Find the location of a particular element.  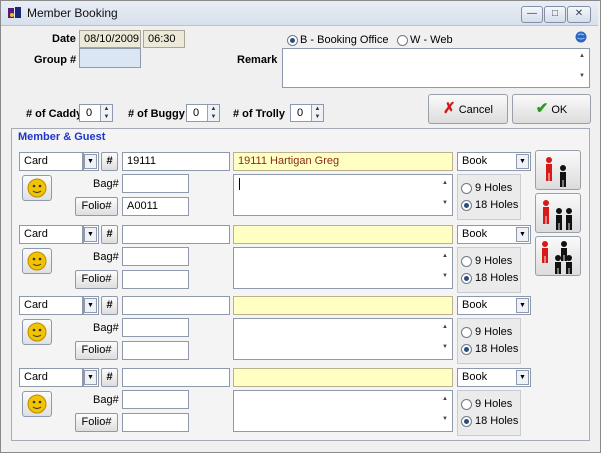

row4-folio-field is located at coordinates (155, 422).